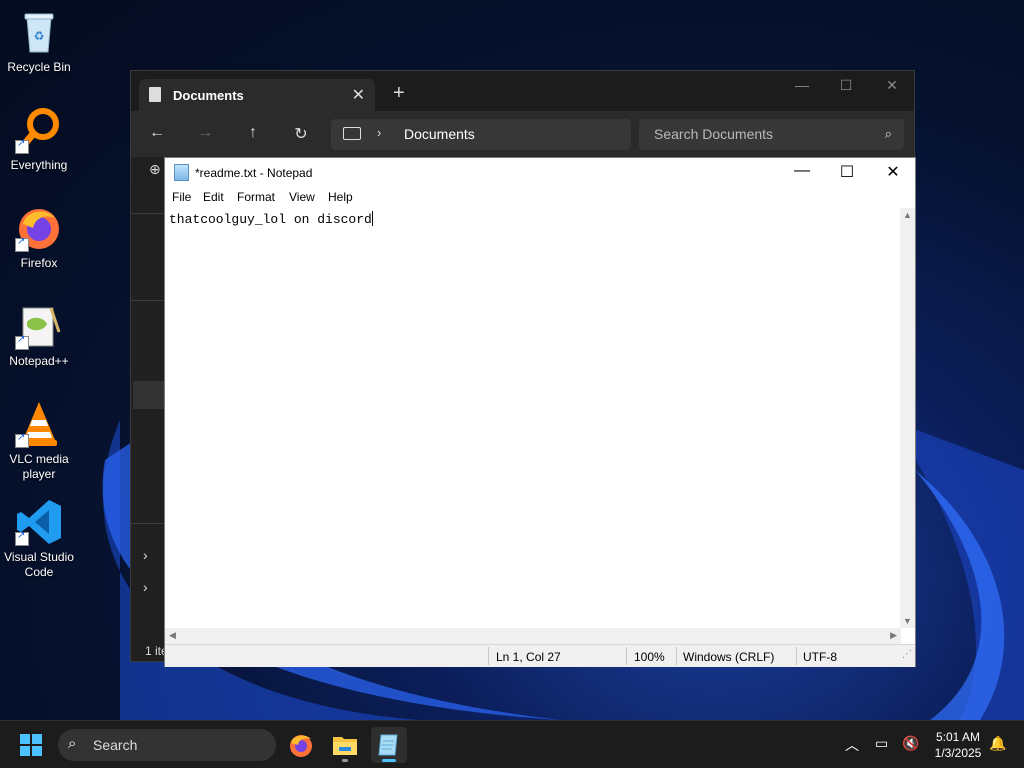 The height and width of the screenshot is (768, 1024). I want to click on notepadpp-icon, so click(39, 326).